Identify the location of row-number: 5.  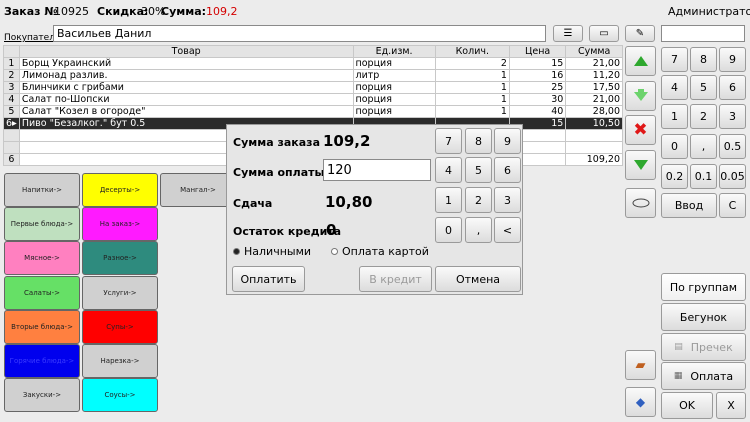
(11, 111).